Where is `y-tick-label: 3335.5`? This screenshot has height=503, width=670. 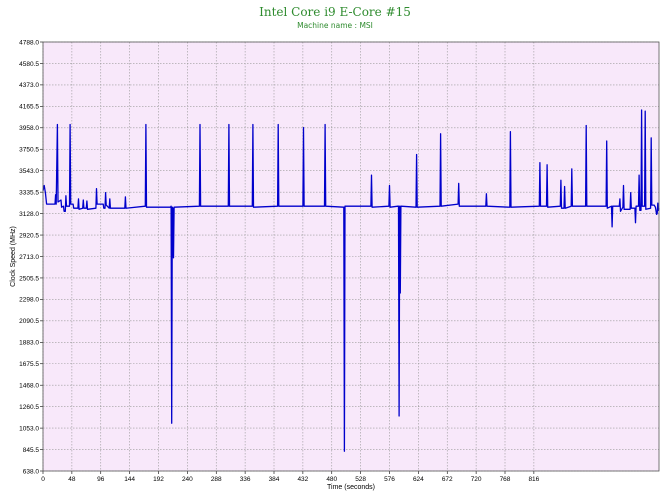
y-tick-label: 3335.5 is located at coordinates (29, 192).